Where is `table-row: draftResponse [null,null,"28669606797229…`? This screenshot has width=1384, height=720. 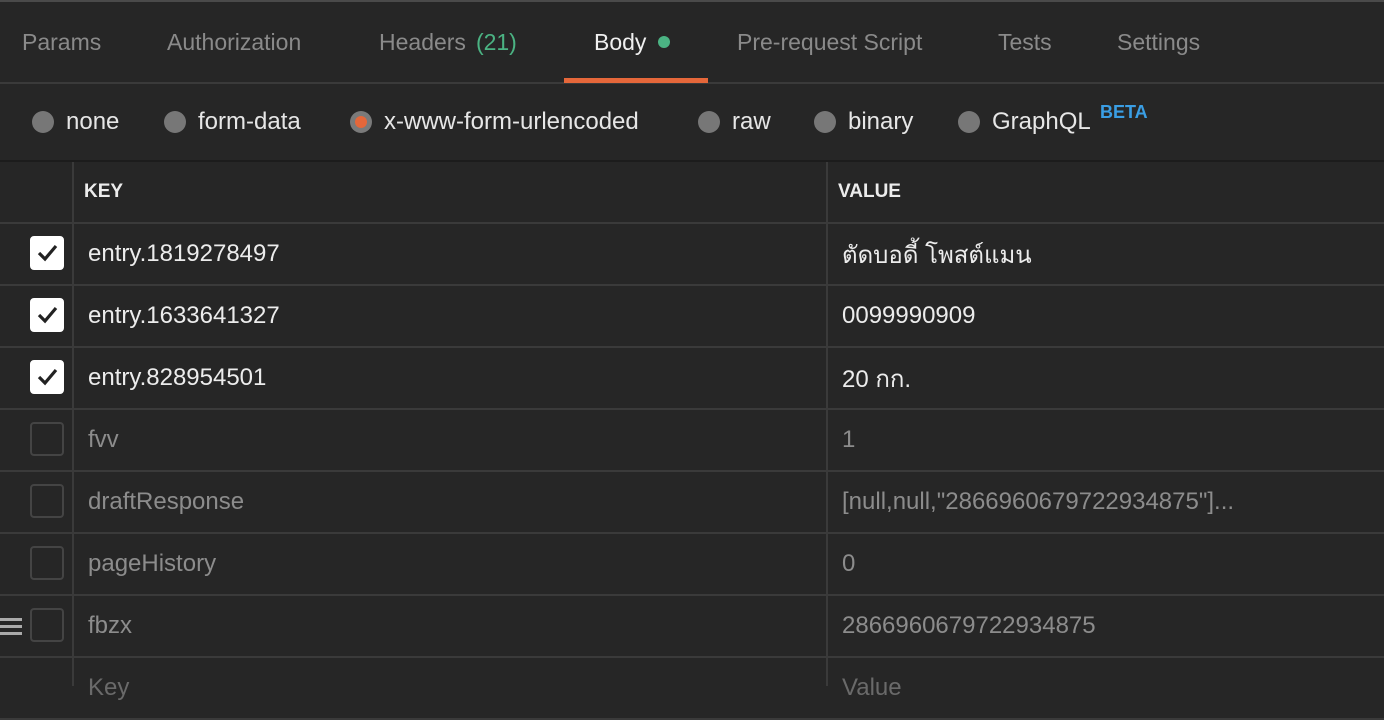 table-row: draftResponse [null,null,"28669606797229… is located at coordinates (692, 503).